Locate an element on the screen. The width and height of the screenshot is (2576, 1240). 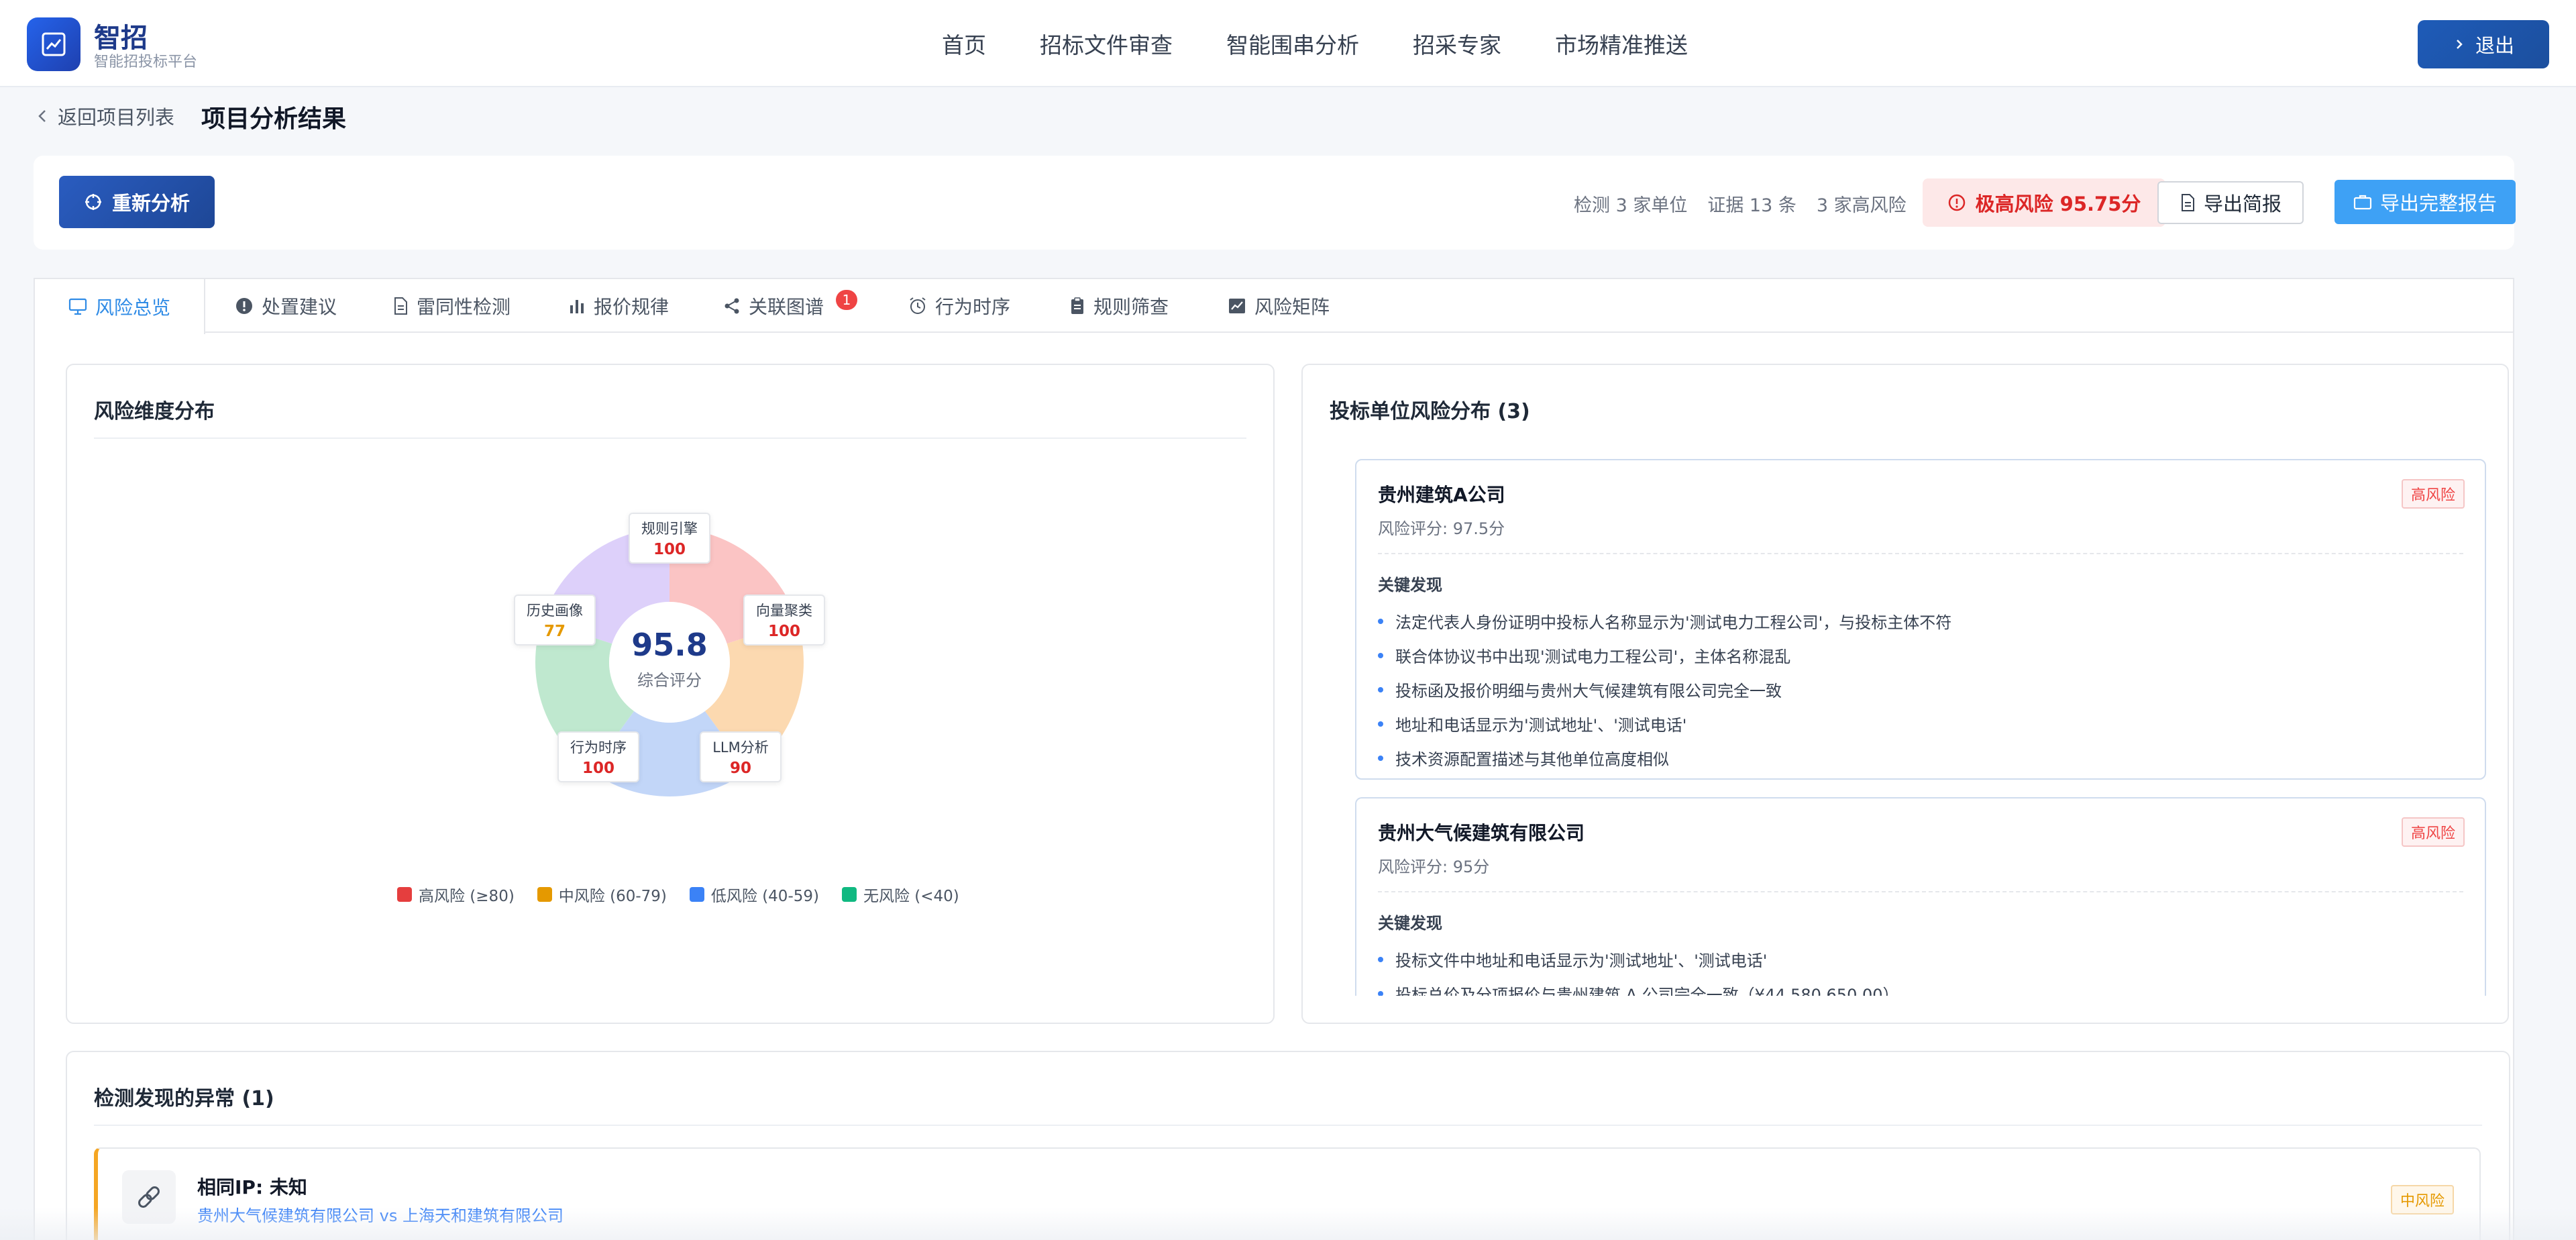
panel-title: 风险维度分布 is located at coordinates (154, 411).